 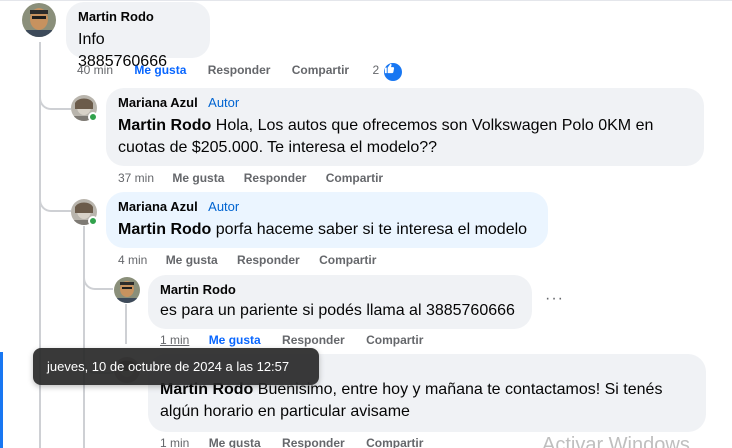 I want to click on thread-line-reply, so click(x=126, y=324).